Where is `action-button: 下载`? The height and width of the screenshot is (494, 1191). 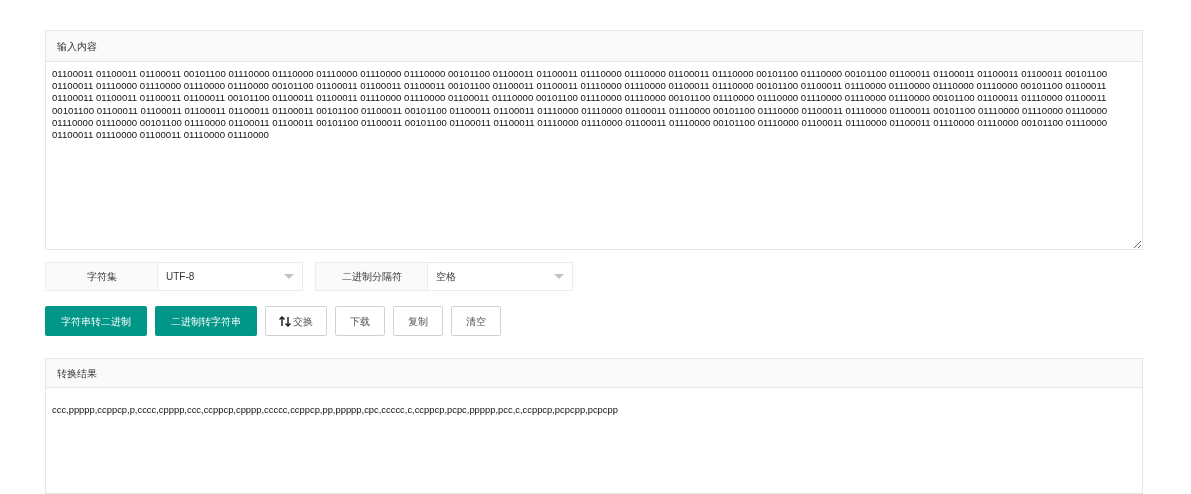 action-button: 下载 is located at coordinates (360, 321).